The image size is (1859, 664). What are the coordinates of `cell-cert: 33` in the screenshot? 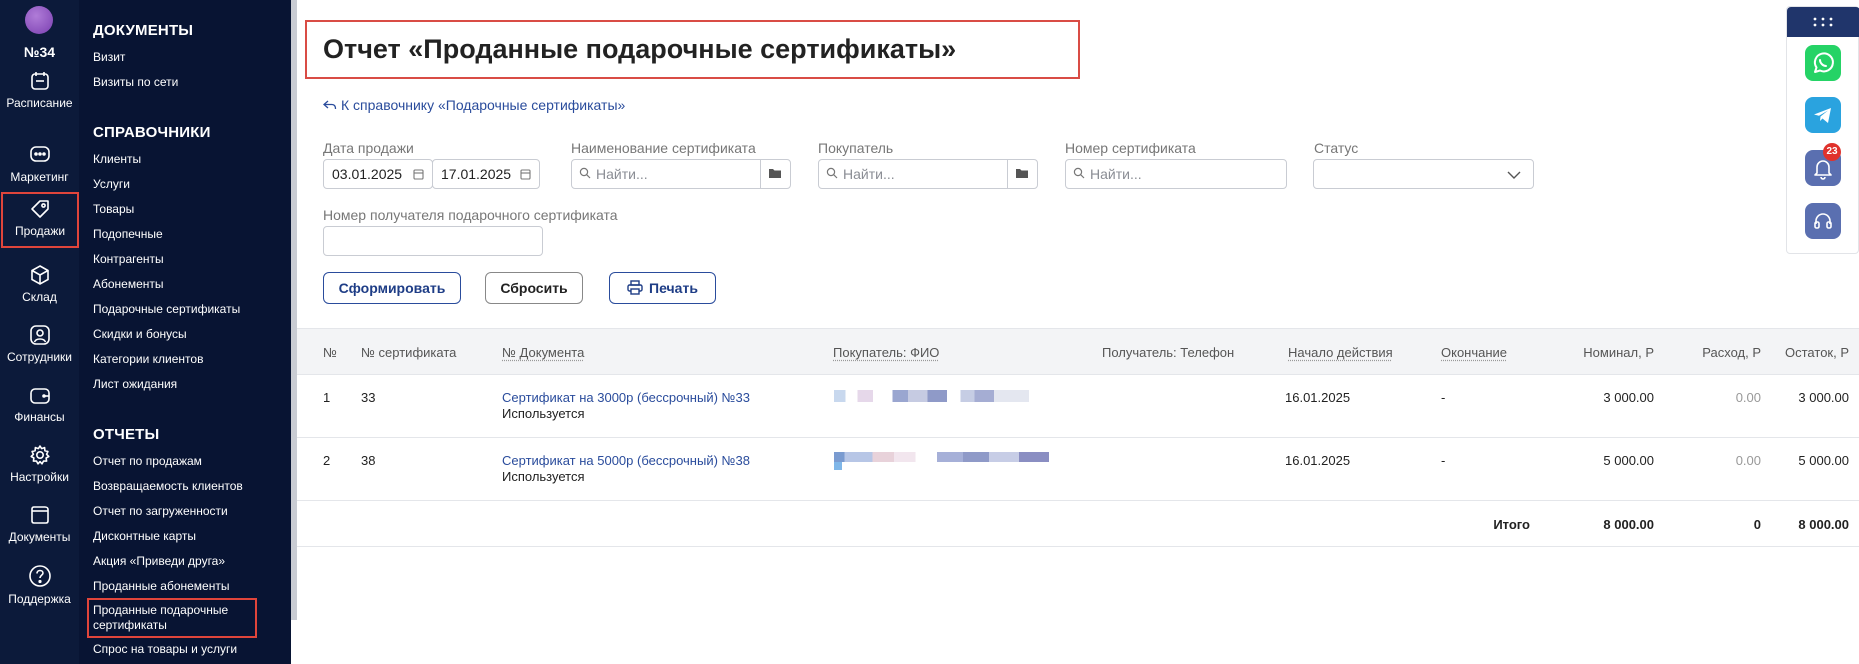 It's located at (368, 397).